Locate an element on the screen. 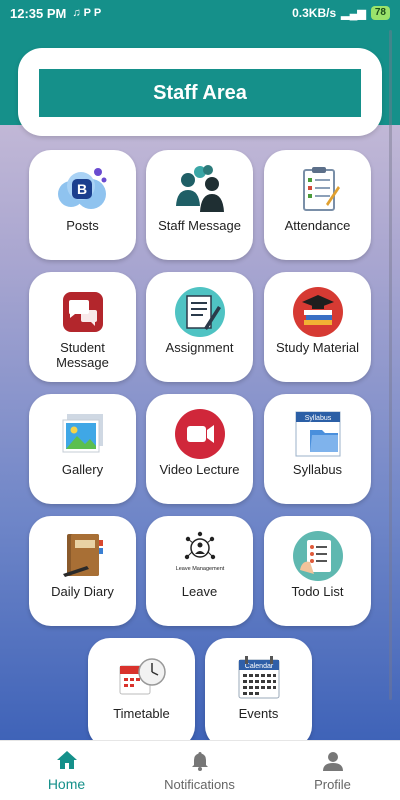 This screenshot has height=800, width=400. tile-study-material: Study Material is located at coordinates (317, 327).